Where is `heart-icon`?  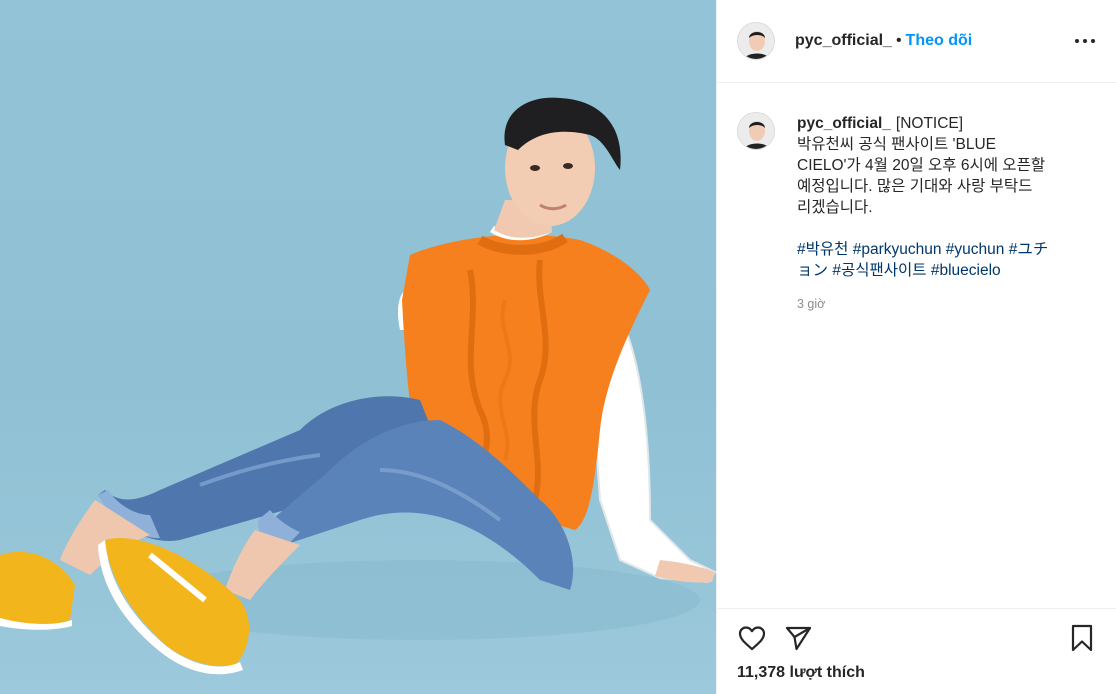
heart-icon is located at coordinates (752, 638).